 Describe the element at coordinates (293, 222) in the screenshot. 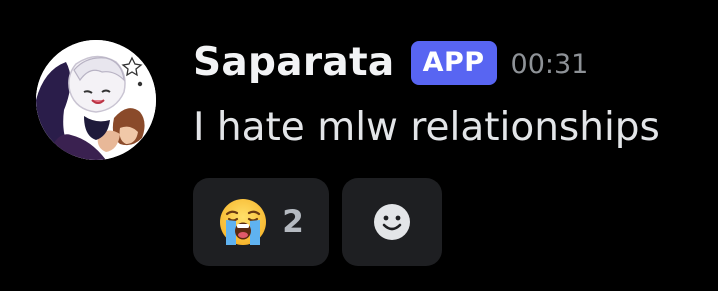

I see `reaction-count: 2` at that location.